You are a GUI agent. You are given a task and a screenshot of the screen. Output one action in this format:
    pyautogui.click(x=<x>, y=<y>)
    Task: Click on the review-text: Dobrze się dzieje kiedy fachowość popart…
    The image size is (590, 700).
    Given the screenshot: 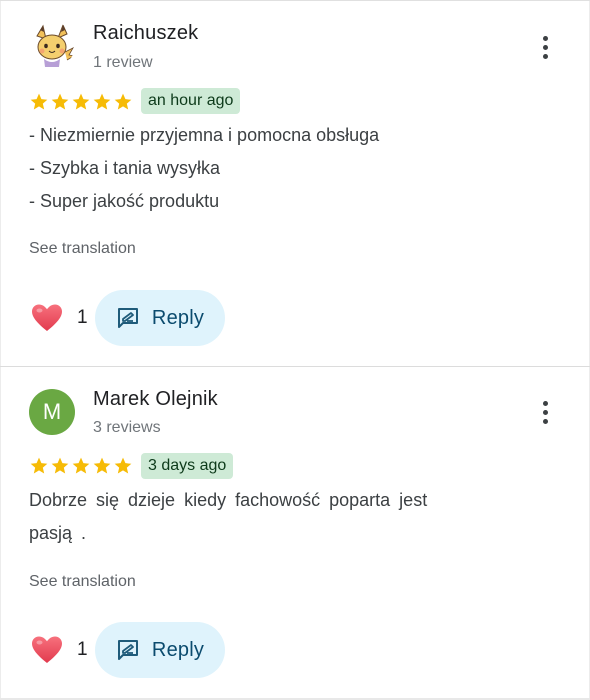 What is the action you would take?
    pyautogui.click(x=279, y=517)
    